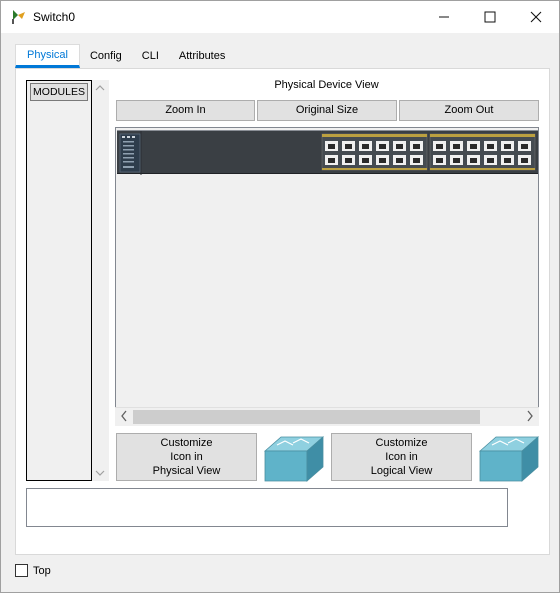  I want to click on modules-list: MODULES, so click(59, 280).